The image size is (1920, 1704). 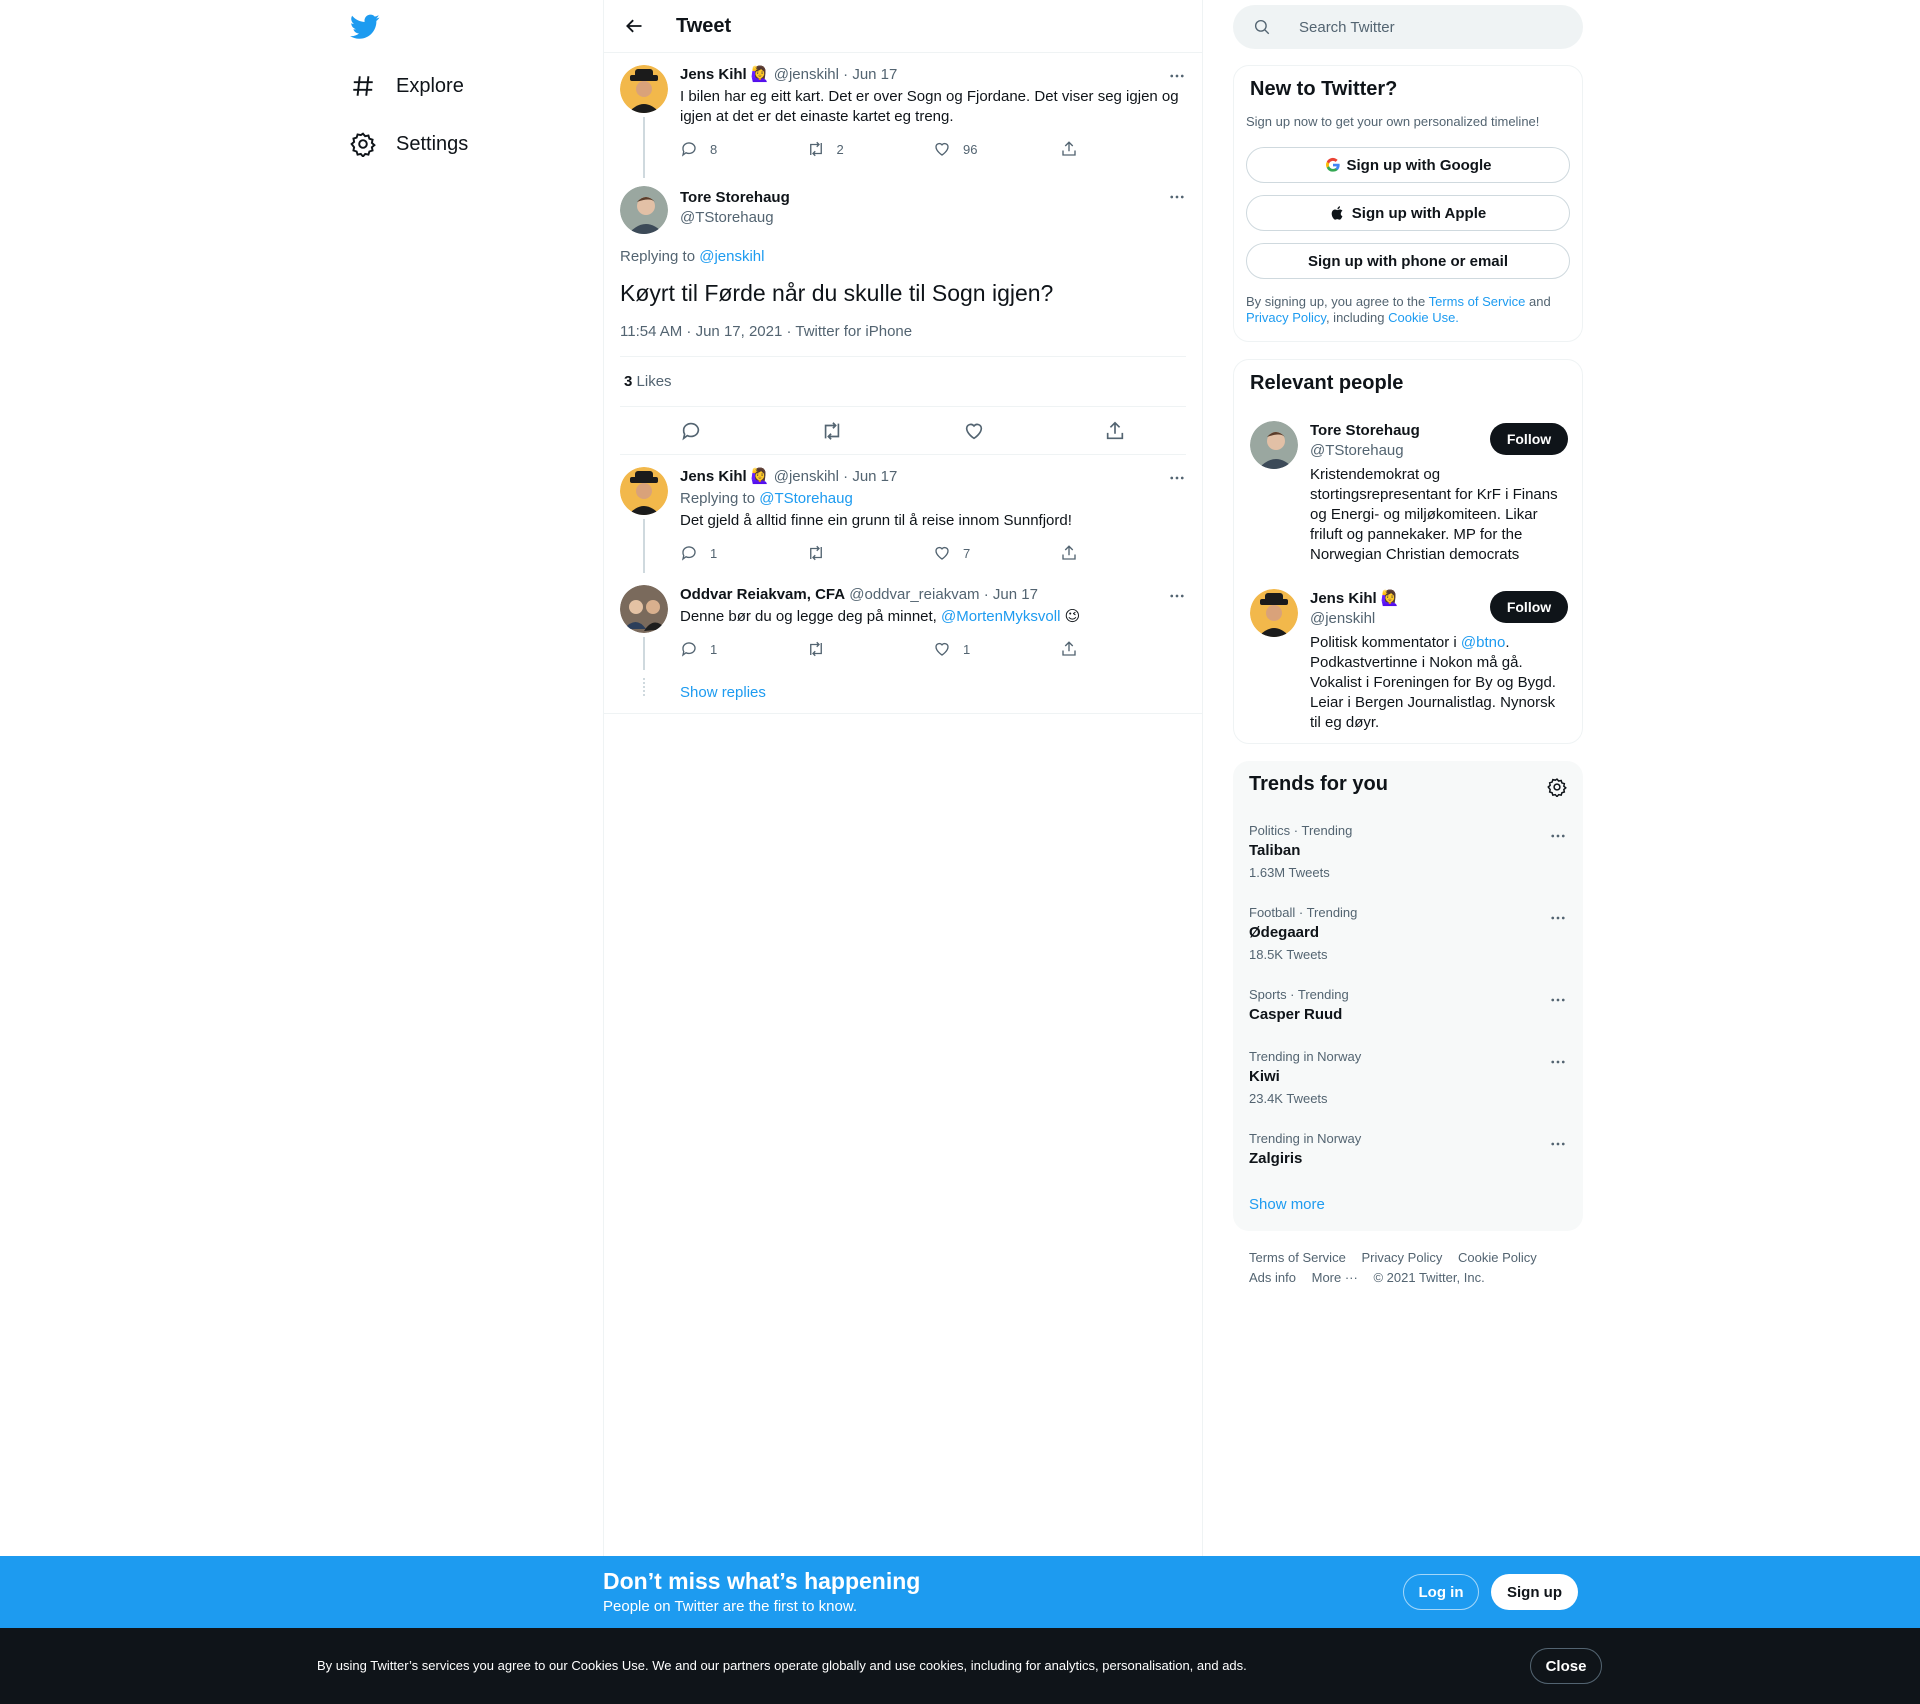 I want to click on trend-item: Trending in Norway Zalgiris, so click(x=1408, y=1150).